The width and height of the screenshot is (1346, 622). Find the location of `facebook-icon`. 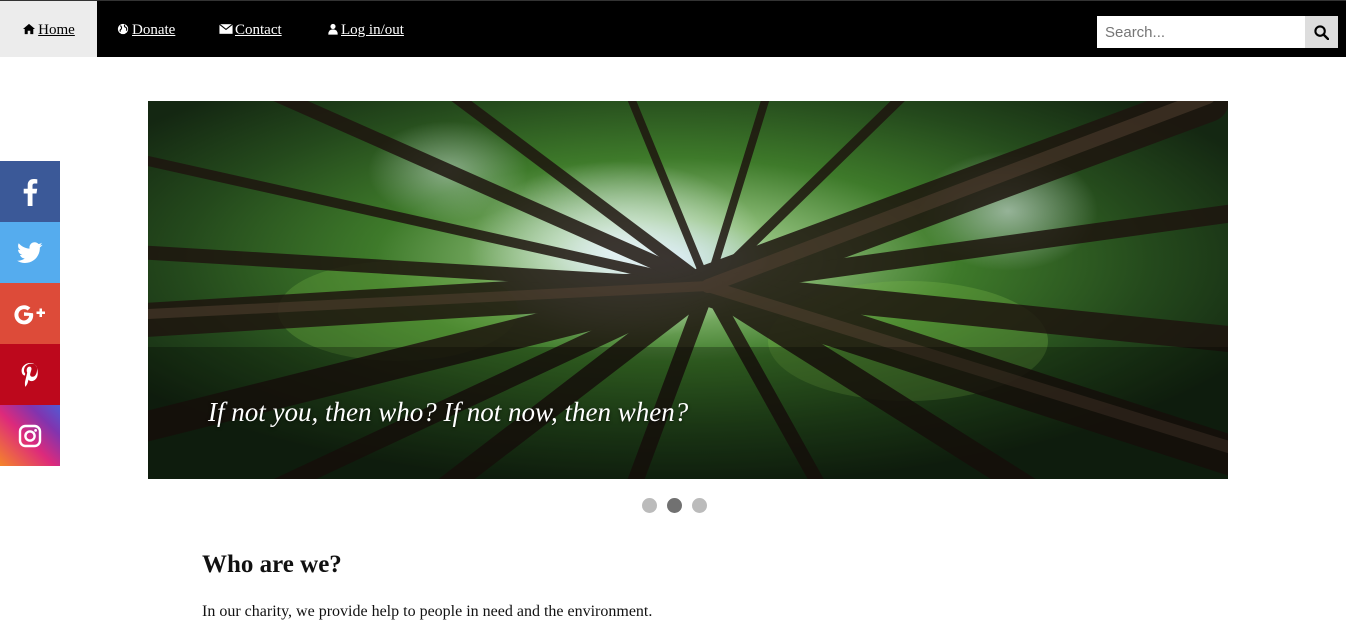

facebook-icon is located at coordinates (30, 192).